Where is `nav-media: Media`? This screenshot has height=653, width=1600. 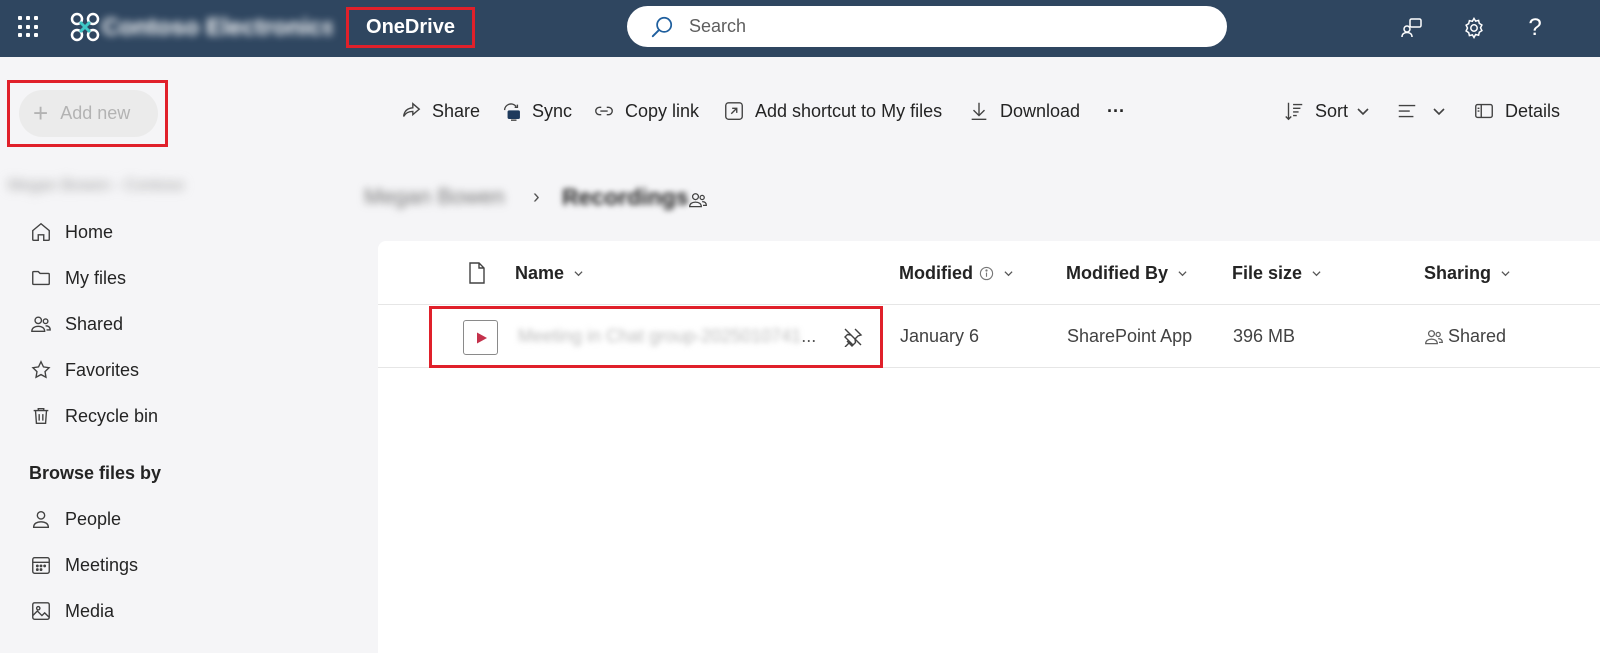 nav-media: Media is located at coordinates (72, 611).